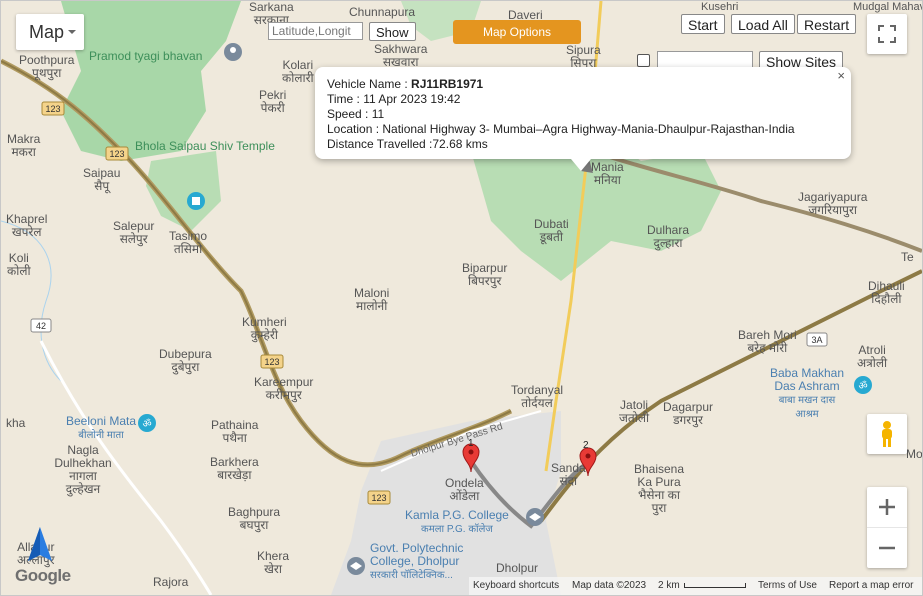 The image size is (923, 596). Describe the element at coordinates (871, 585) in the screenshot. I see `report-error-link: Report a map error` at that location.